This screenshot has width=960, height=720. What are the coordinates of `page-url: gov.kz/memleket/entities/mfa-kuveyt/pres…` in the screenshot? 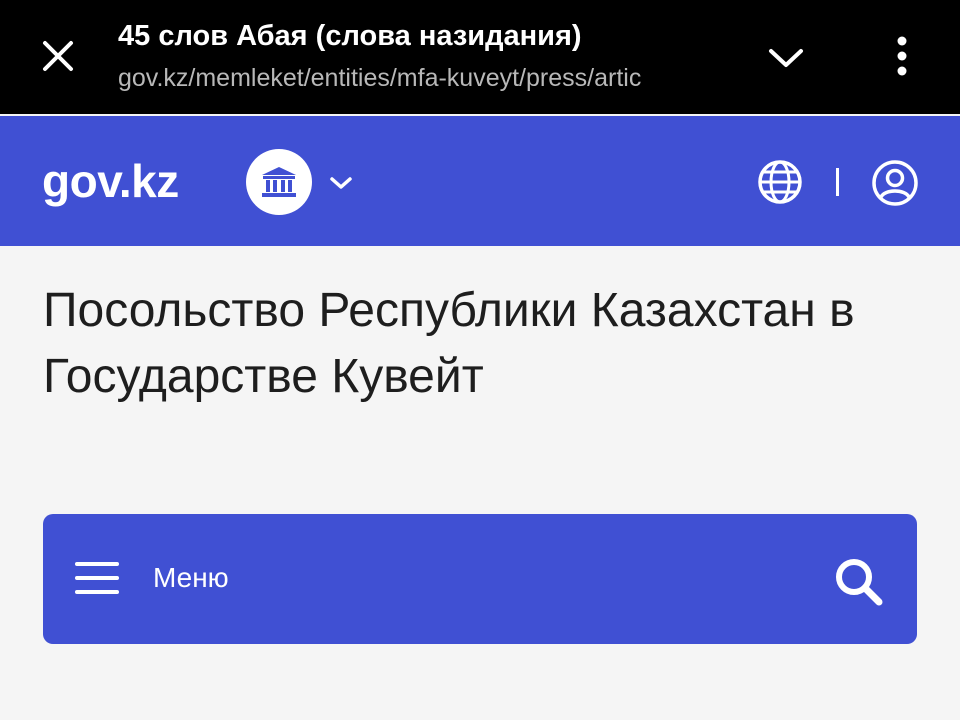 It's located at (424, 78).